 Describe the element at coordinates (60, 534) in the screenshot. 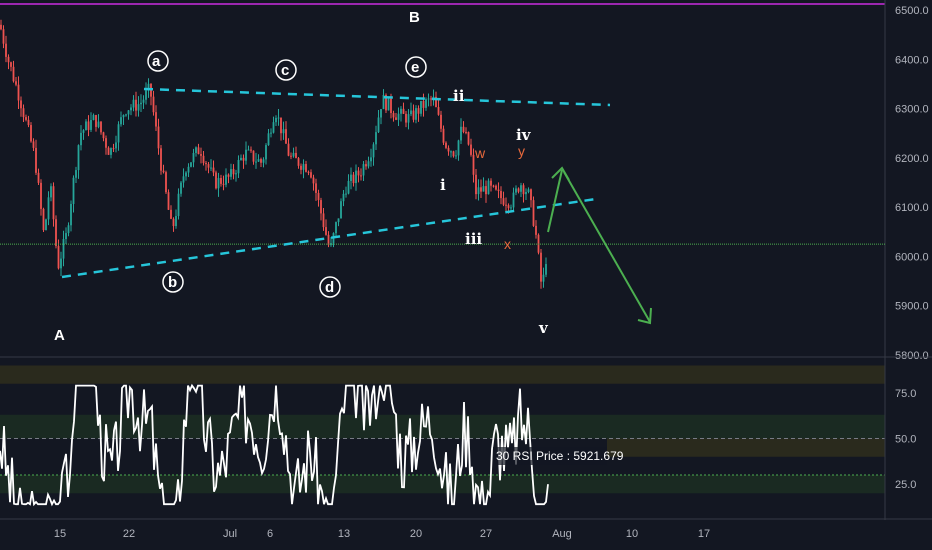

I see `date-tick-label: 15` at that location.